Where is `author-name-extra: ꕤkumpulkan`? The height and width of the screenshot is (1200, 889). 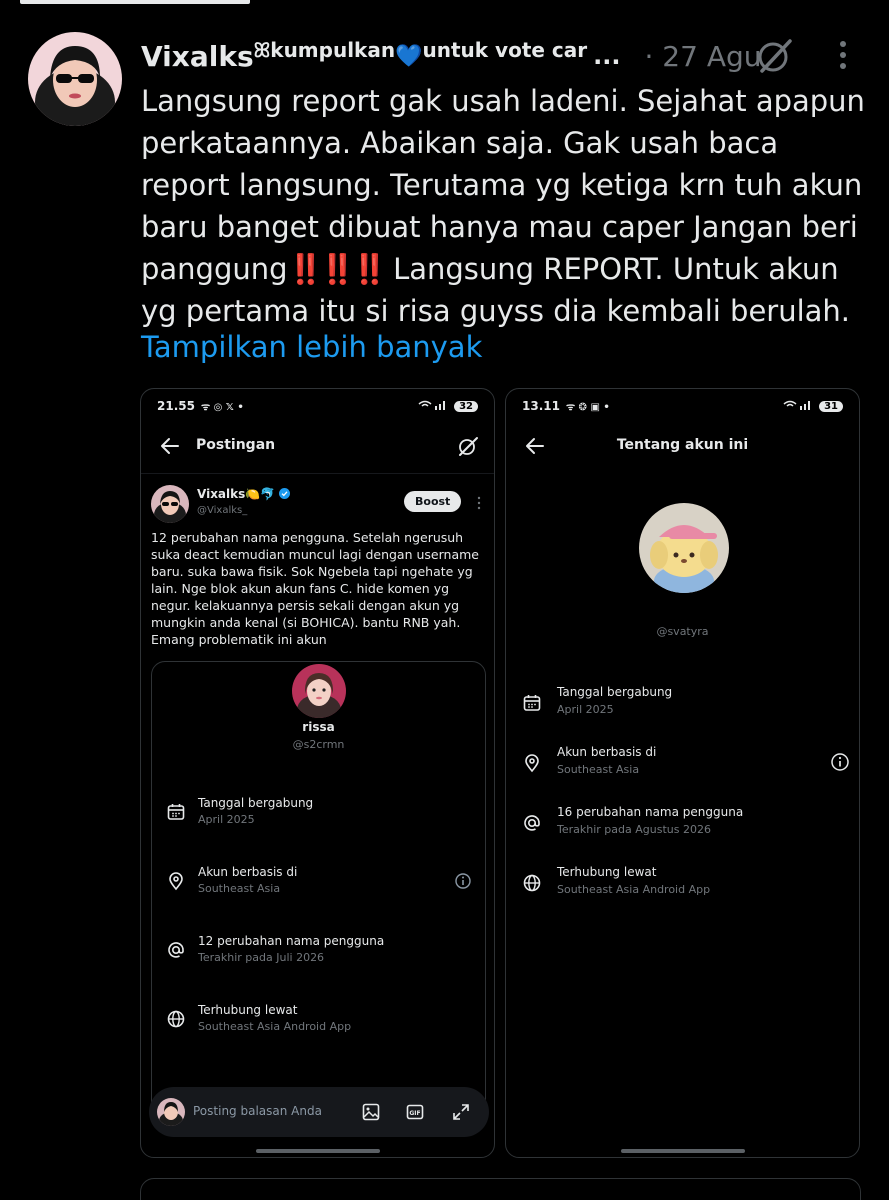
author-name-extra: ꕤkumpulkan is located at coordinates (324, 50).